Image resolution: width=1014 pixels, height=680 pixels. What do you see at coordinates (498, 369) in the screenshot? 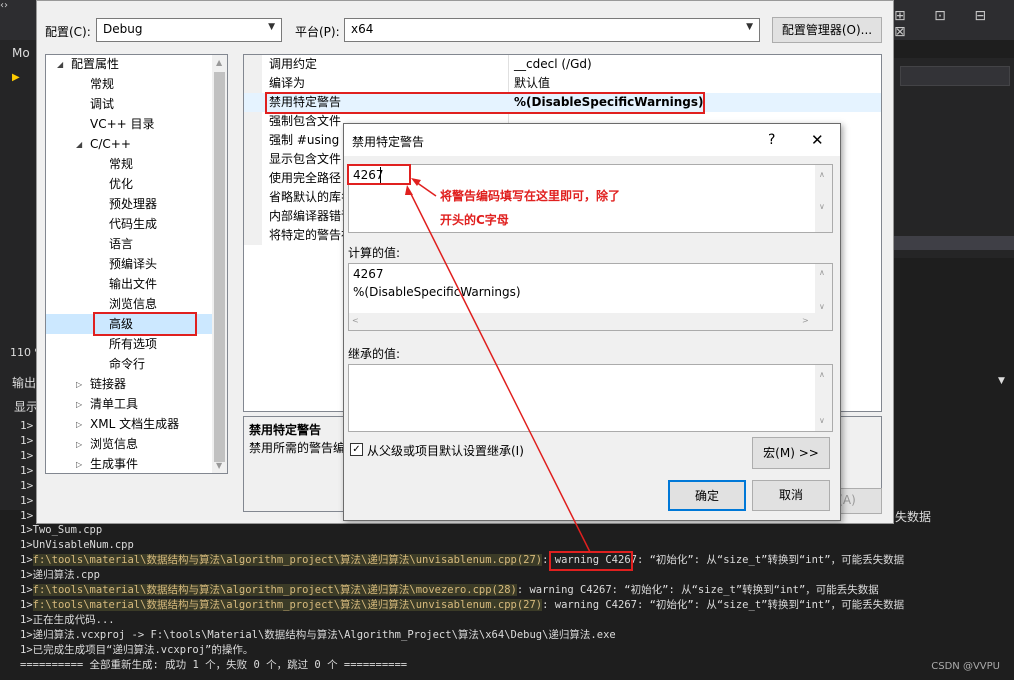
I see `arrow-from-warning` at bounding box center [498, 369].